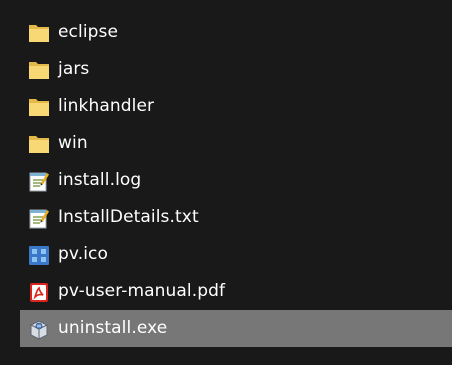 This screenshot has height=365, width=452. Describe the element at coordinates (236, 69) in the screenshot. I see `file-item-jars: jars` at that location.